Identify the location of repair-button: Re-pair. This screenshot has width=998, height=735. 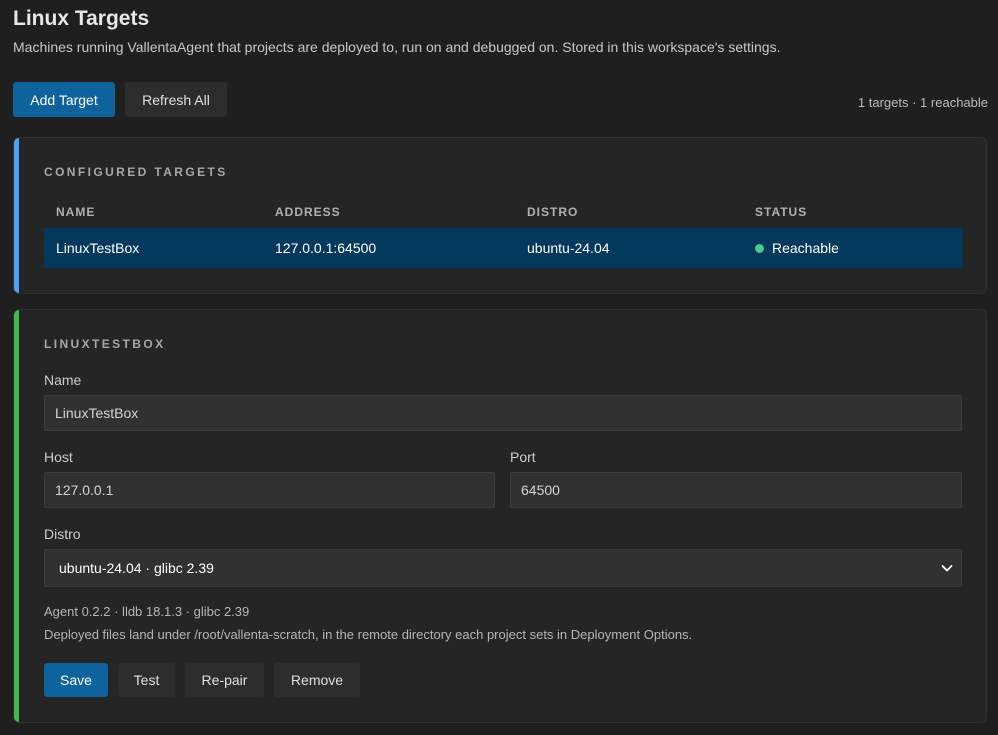
(224, 680).